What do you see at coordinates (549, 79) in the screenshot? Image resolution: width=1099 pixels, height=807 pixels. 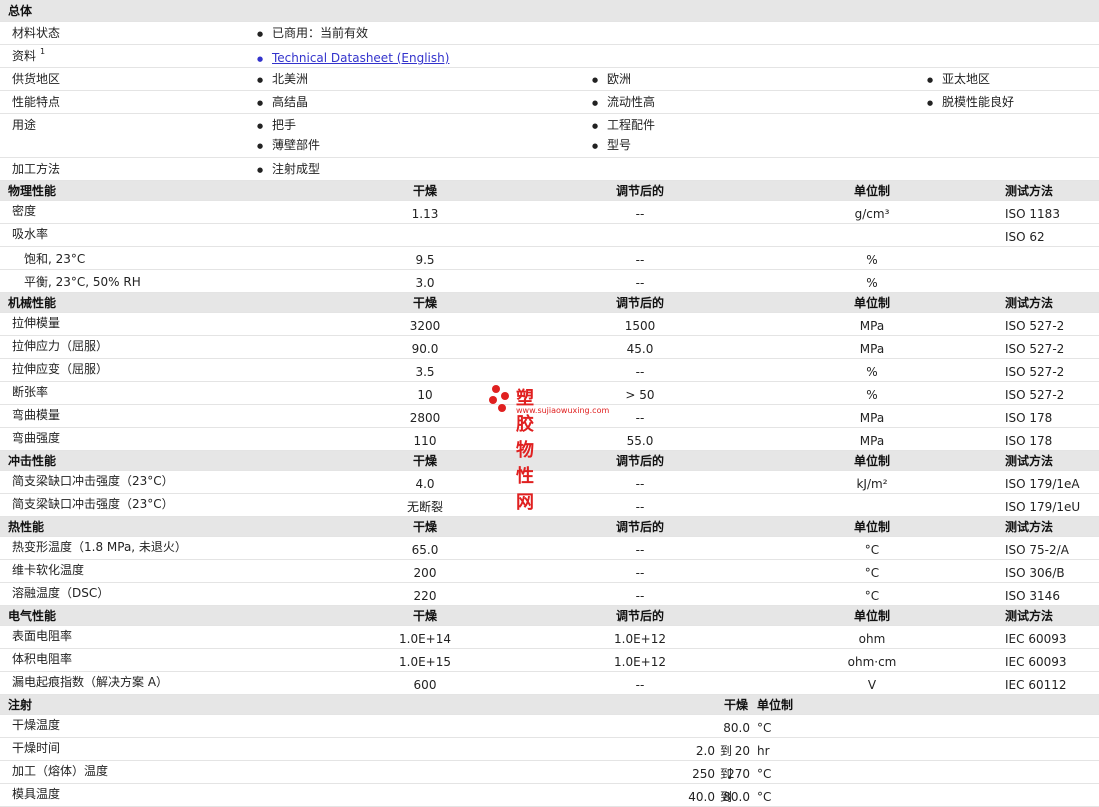 I see `table-row: 供货地区 北美洲 欧洲 亚太地区` at bounding box center [549, 79].